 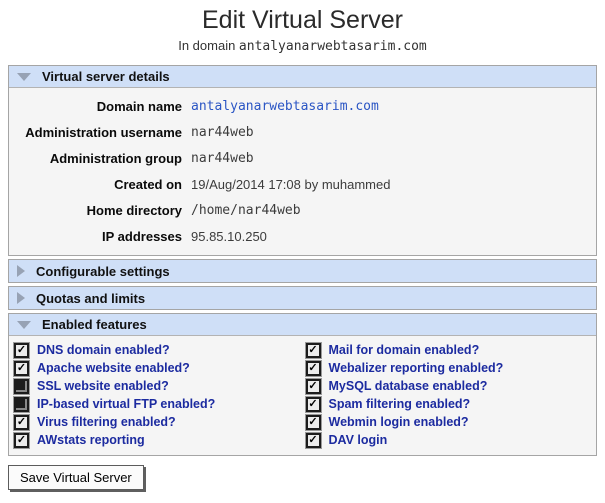 What do you see at coordinates (126, 404) in the screenshot?
I see `feature-label: IP-based virtual FTP enabled?` at bounding box center [126, 404].